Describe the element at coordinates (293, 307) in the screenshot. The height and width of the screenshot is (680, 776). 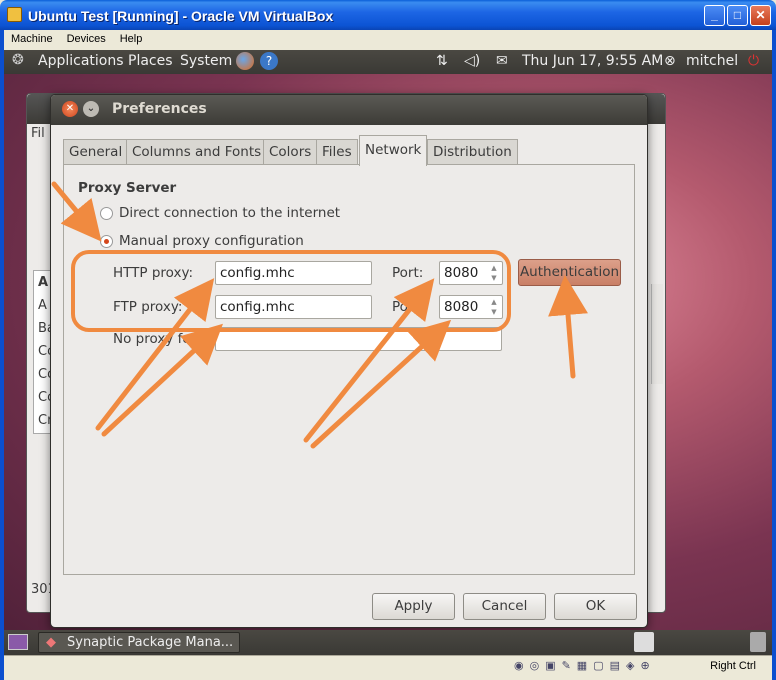
I see `ftp-proxy-input: config.mhc` at that location.